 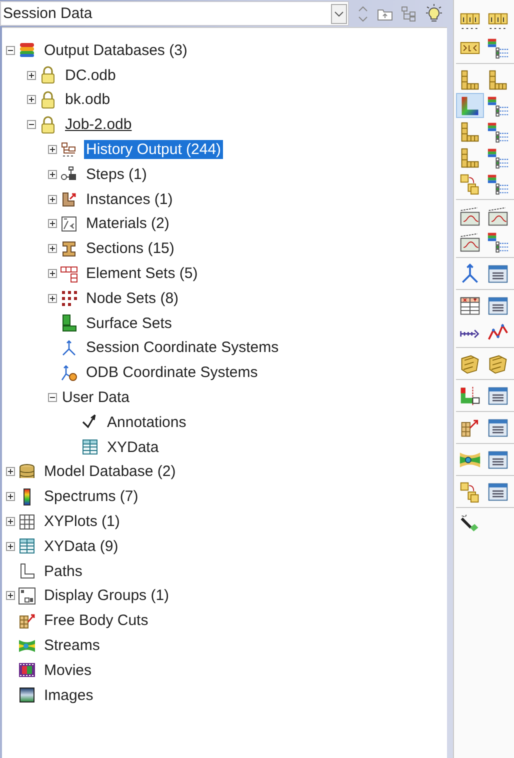 I want to click on node-dots-icon, so click(x=69, y=298).